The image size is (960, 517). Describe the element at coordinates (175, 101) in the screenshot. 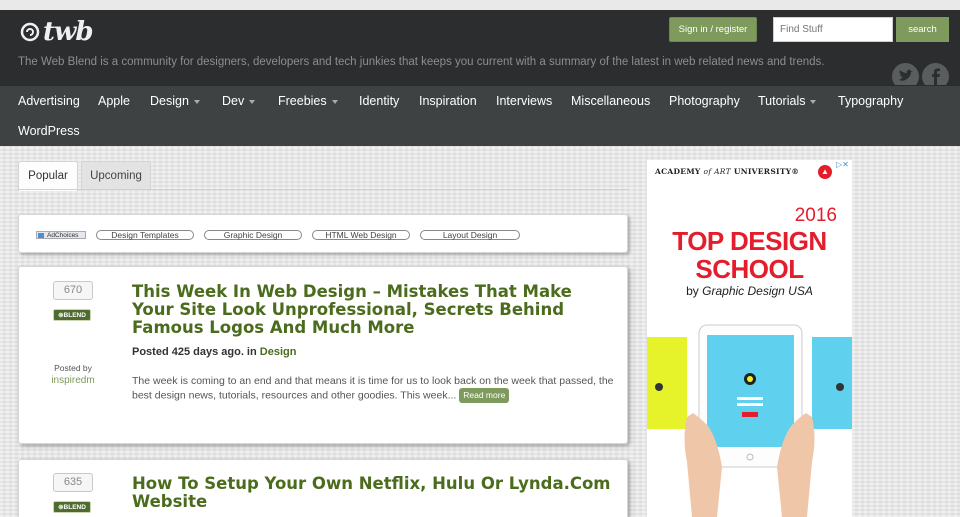

I see `nav-item-design: Design` at that location.